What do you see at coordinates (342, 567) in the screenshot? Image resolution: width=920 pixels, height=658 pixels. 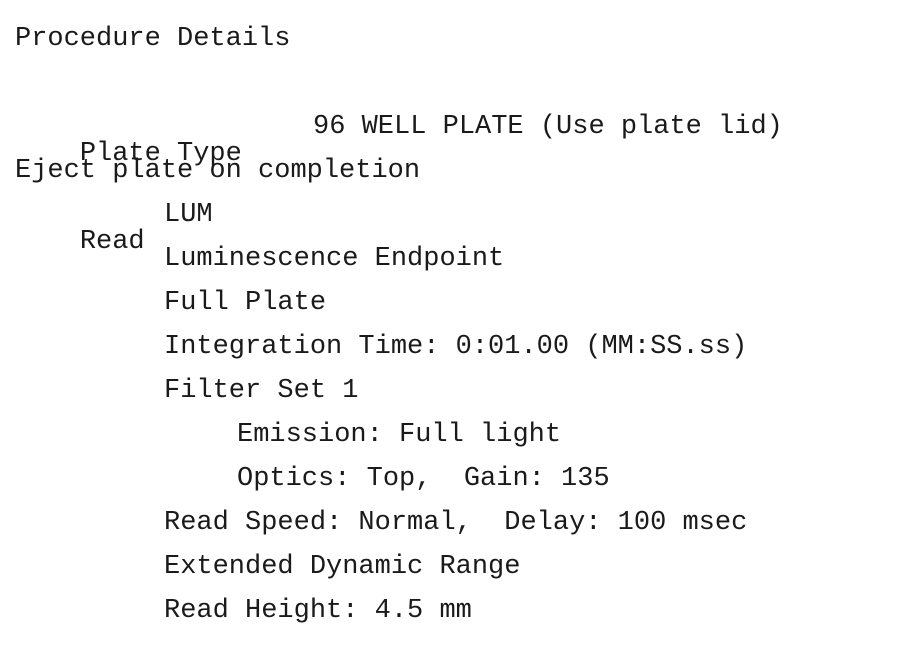 I see `dynamic-range: Extended Dynamic Range` at bounding box center [342, 567].